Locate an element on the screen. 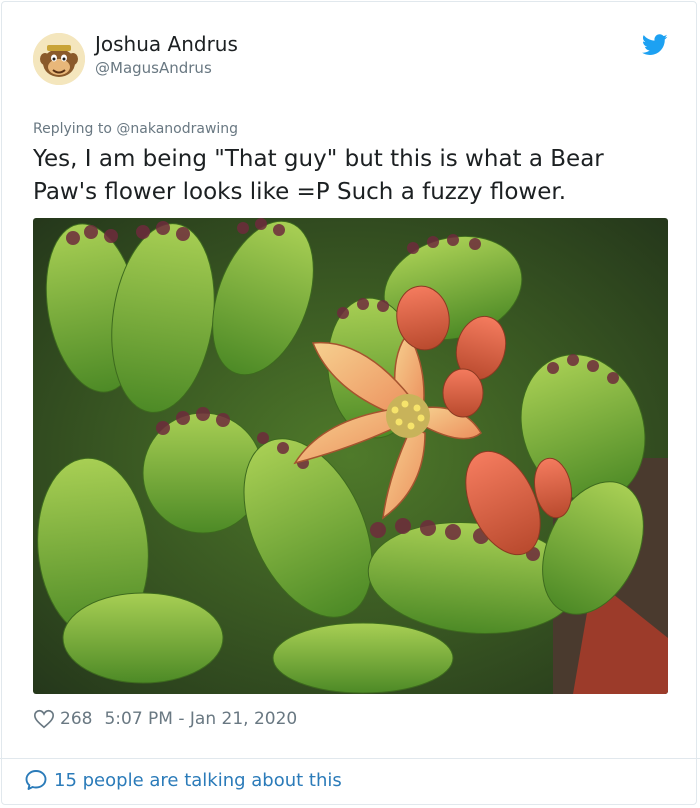 The width and height of the screenshot is (700, 808). author-handle: @MagusAndrus is located at coordinates (153, 68).